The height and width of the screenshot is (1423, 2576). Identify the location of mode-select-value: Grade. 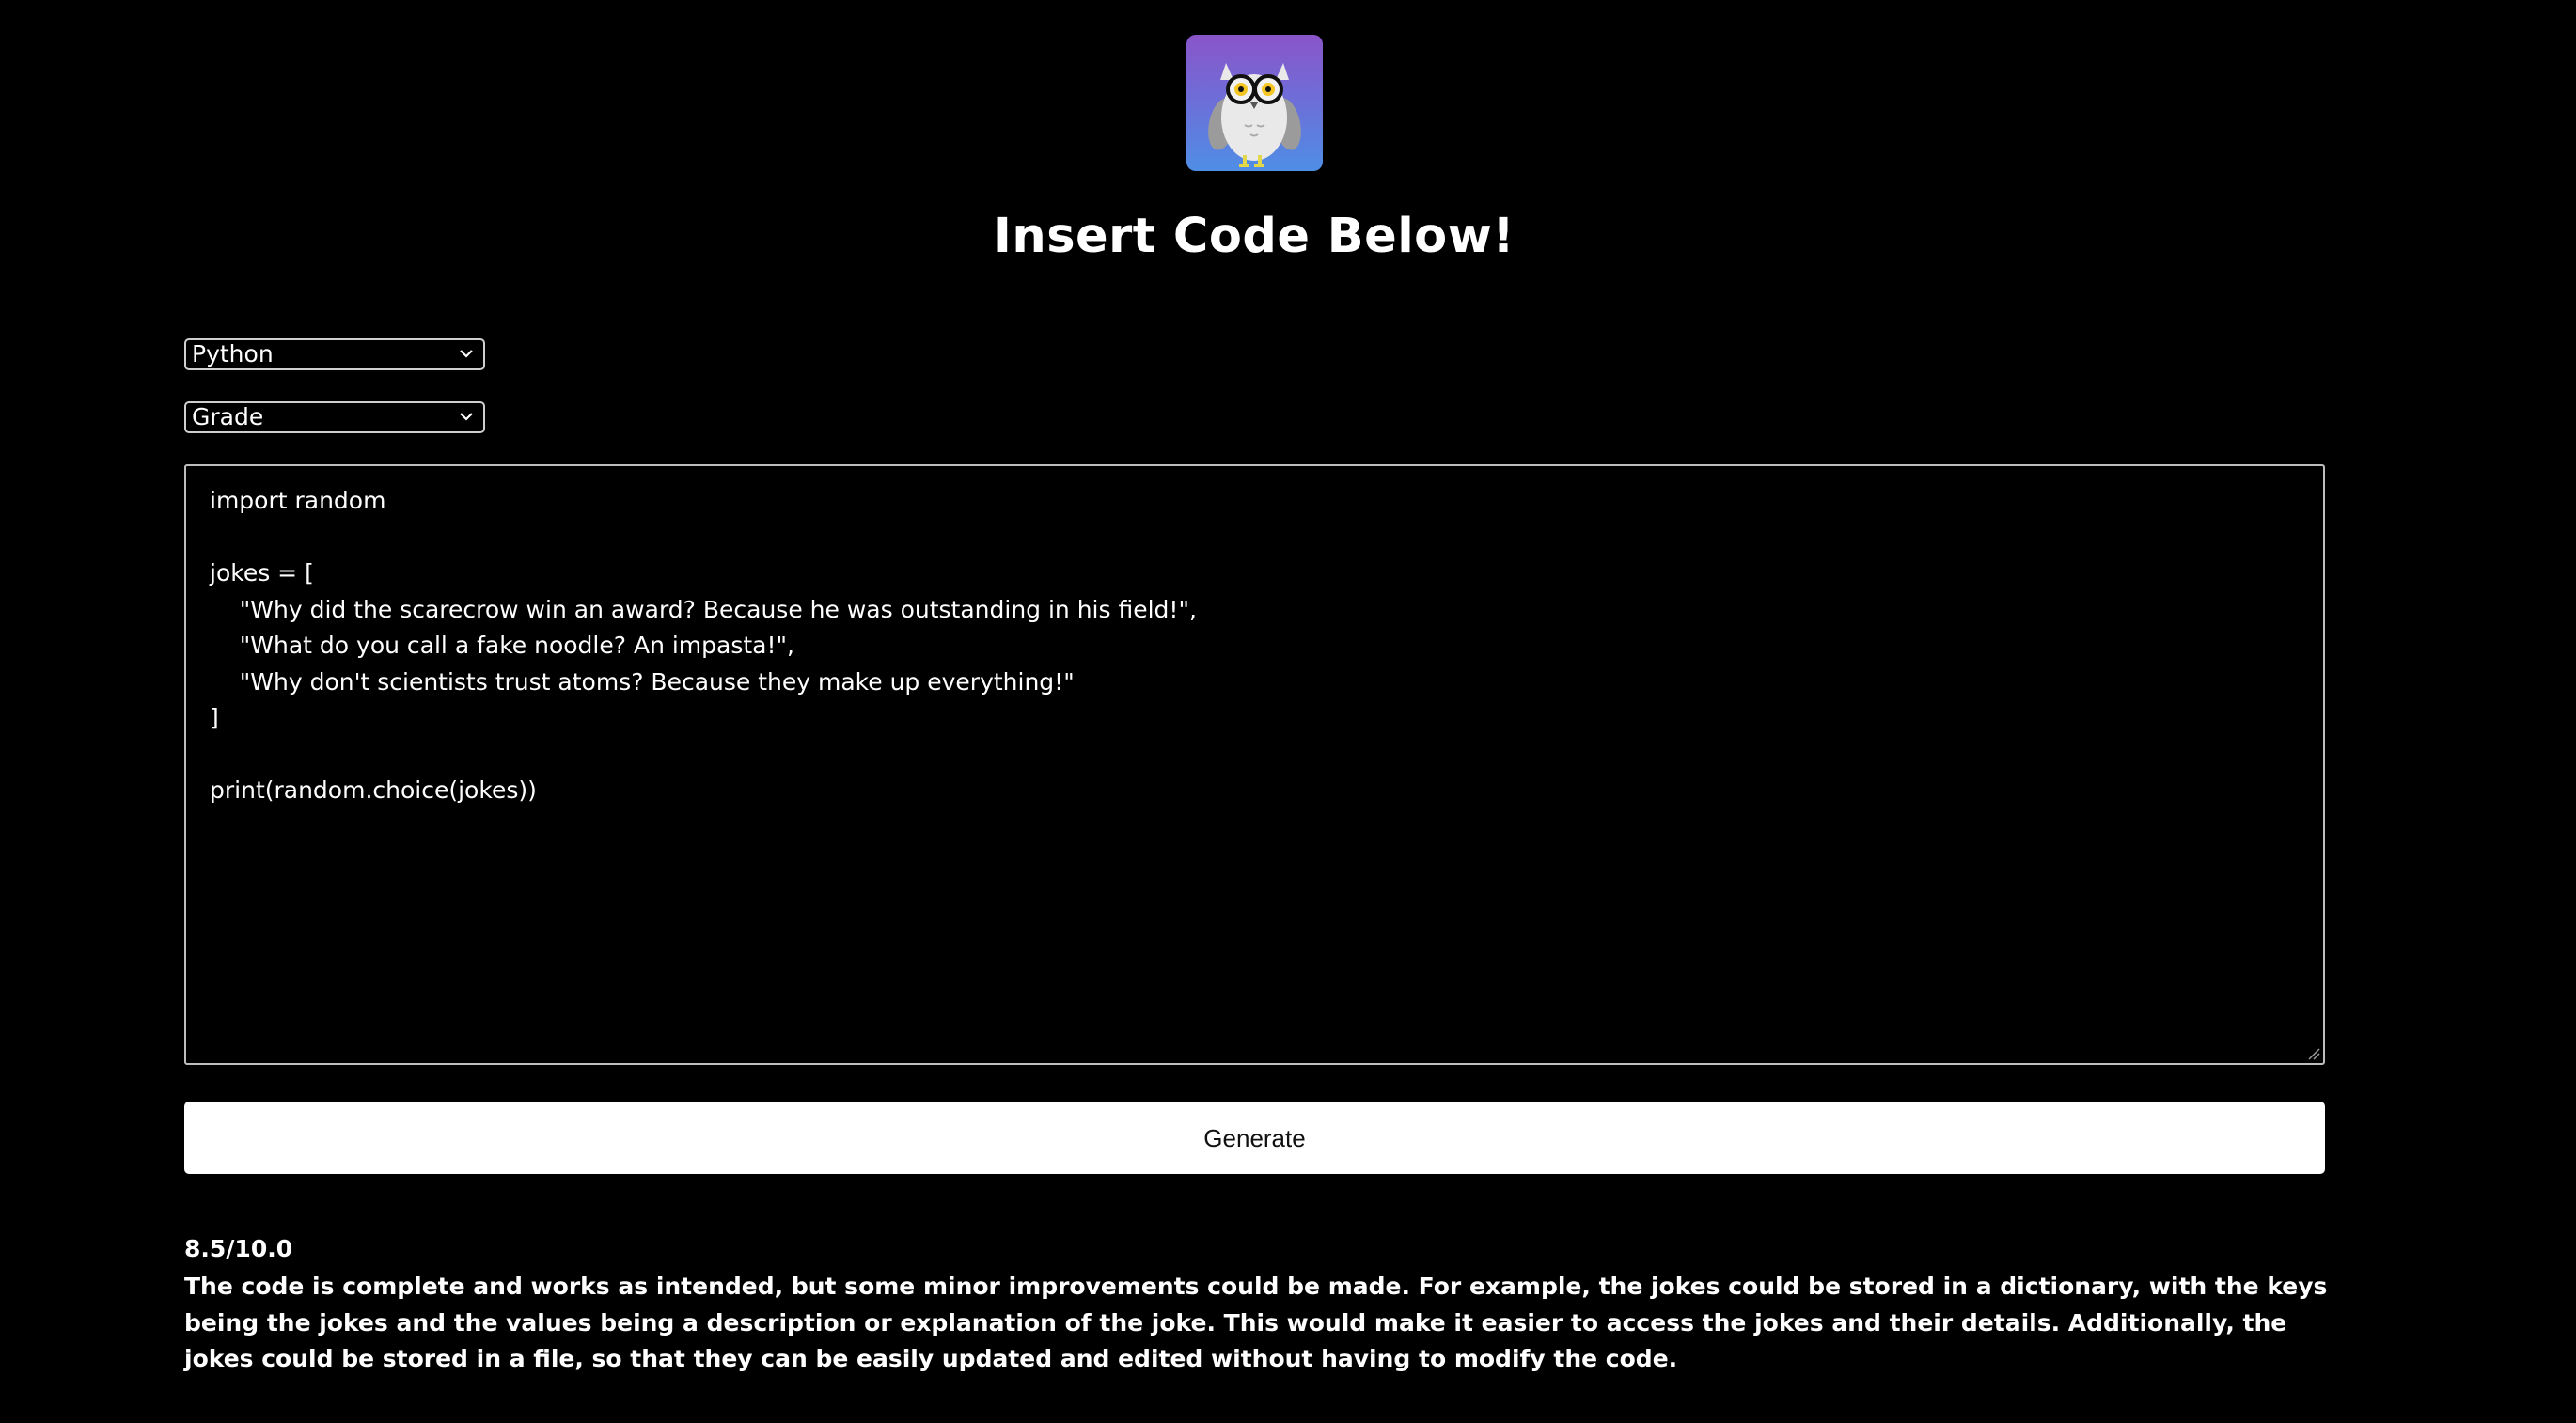
(228, 416).